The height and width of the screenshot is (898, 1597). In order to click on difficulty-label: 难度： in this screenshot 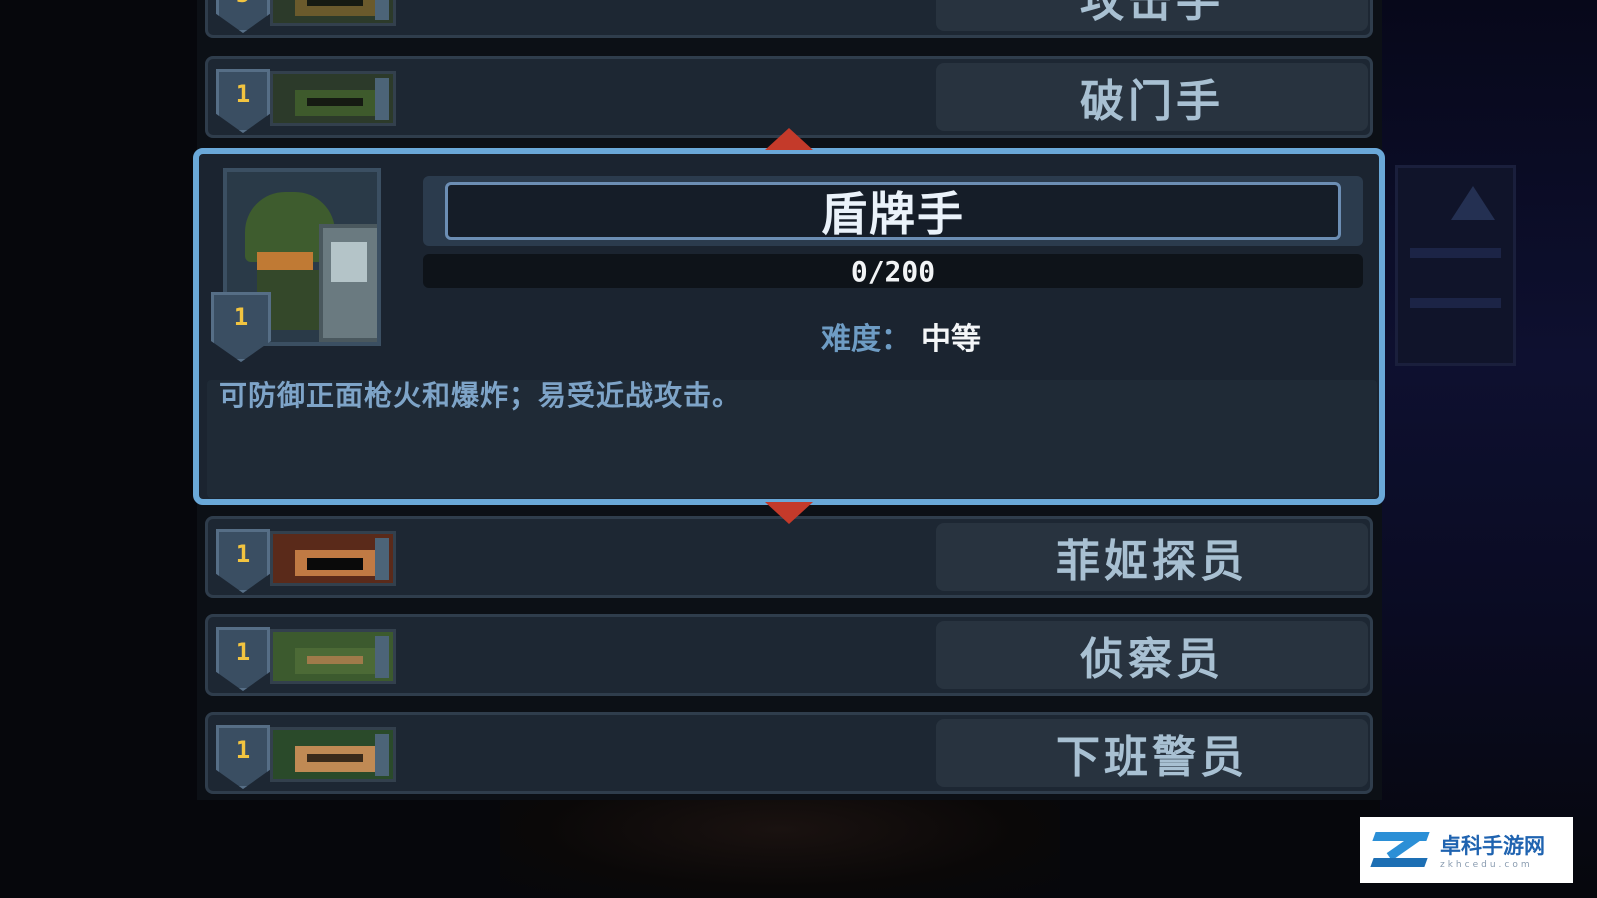, I will do `click(866, 339)`.